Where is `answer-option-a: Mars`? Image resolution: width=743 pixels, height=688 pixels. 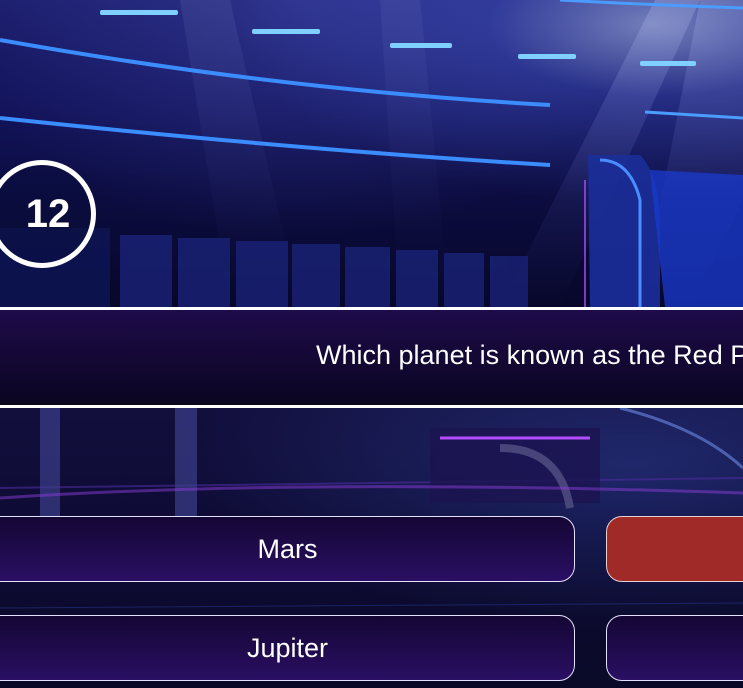 answer-option-a: Mars is located at coordinates (287, 549).